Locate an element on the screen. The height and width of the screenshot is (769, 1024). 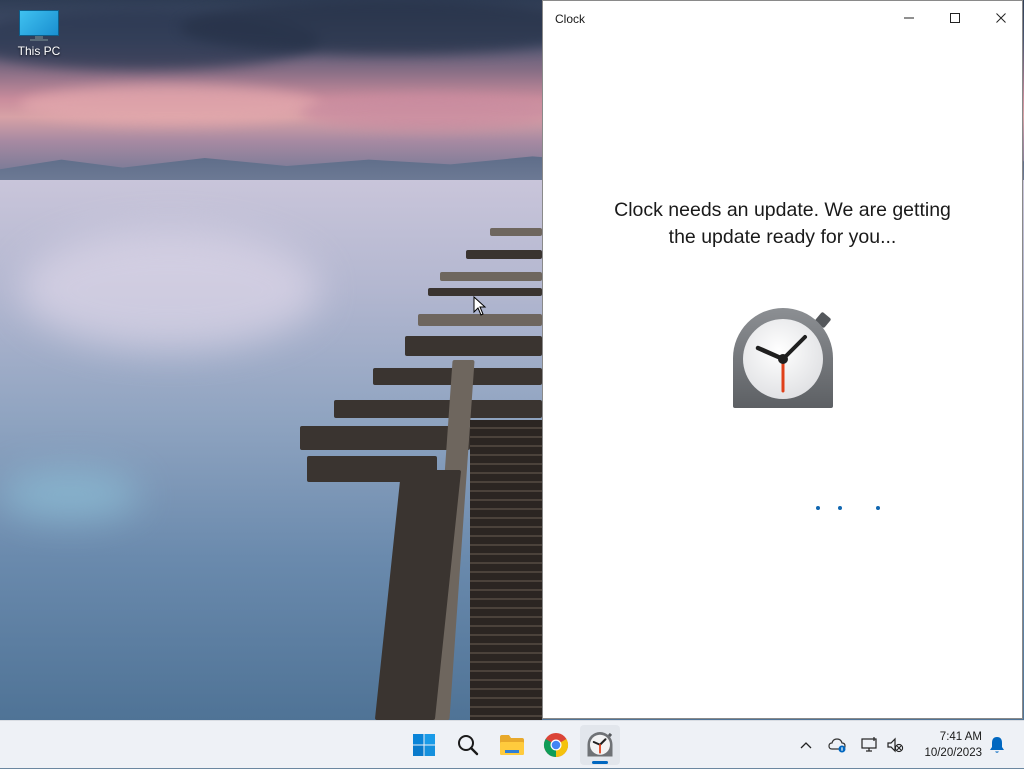
taskbar-clock is located at coordinates (600, 745).